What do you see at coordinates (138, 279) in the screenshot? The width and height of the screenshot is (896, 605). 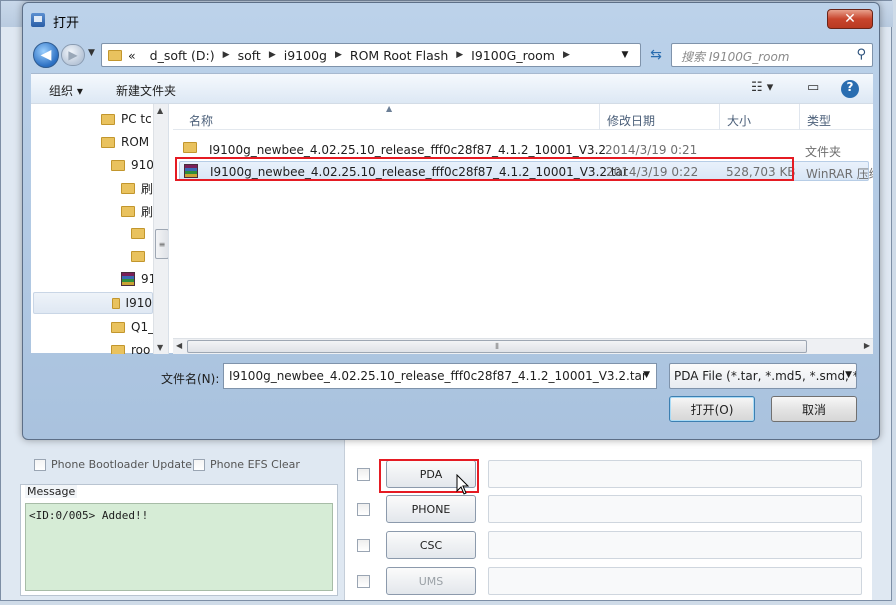 I see `tree-item: 91` at bounding box center [138, 279].